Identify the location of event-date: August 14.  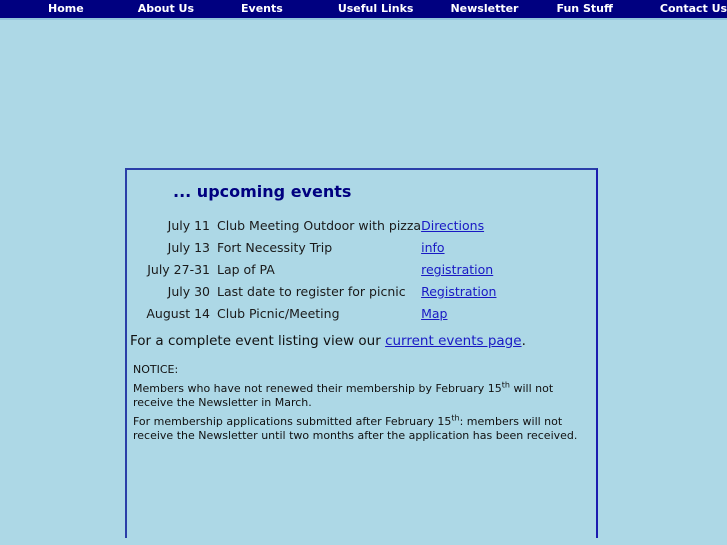
(178, 313).